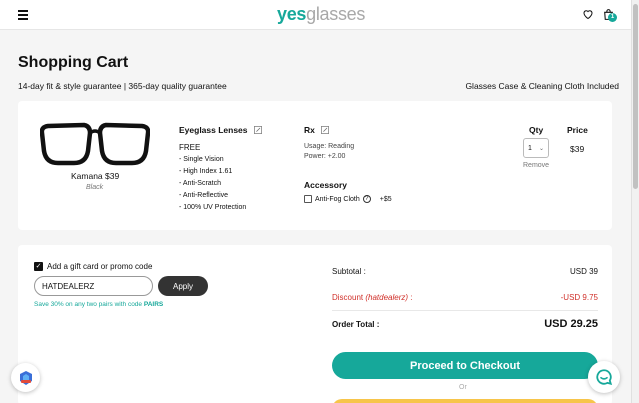  Describe the element at coordinates (571, 324) in the screenshot. I see `total-value: USD 29.25` at that location.